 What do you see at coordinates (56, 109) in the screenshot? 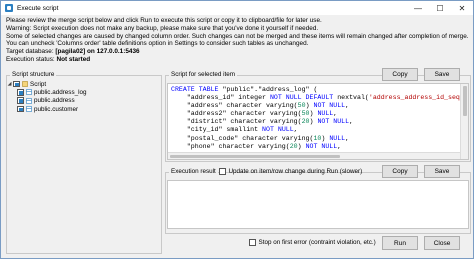
I see `tree-item-label: public.customer` at bounding box center [56, 109].